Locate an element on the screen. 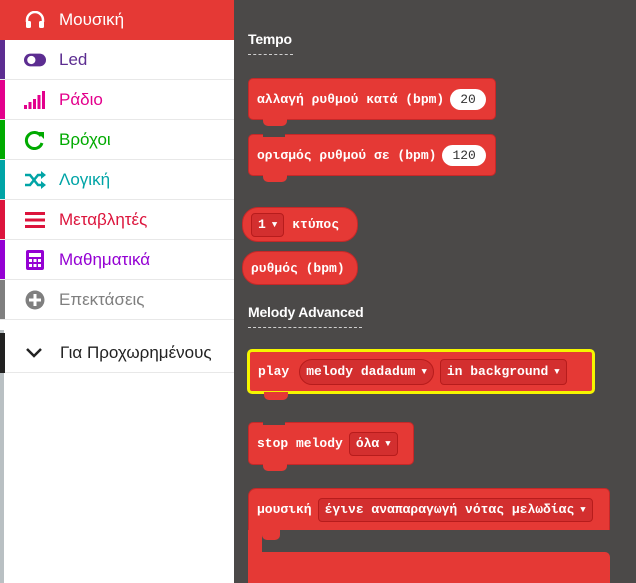 The width and height of the screenshot is (636, 583). tempo-heading: Tempo is located at coordinates (270, 39).